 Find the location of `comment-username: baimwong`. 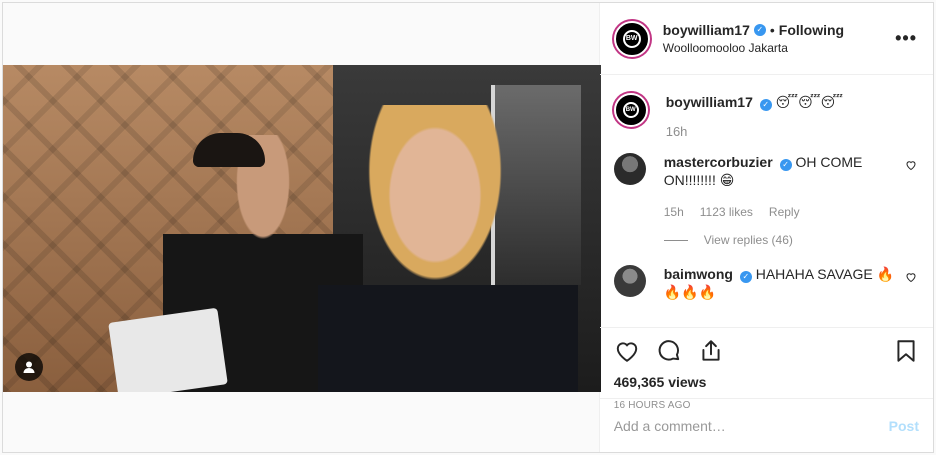

comment-username: baimwong is located at coordinates (698, 274).